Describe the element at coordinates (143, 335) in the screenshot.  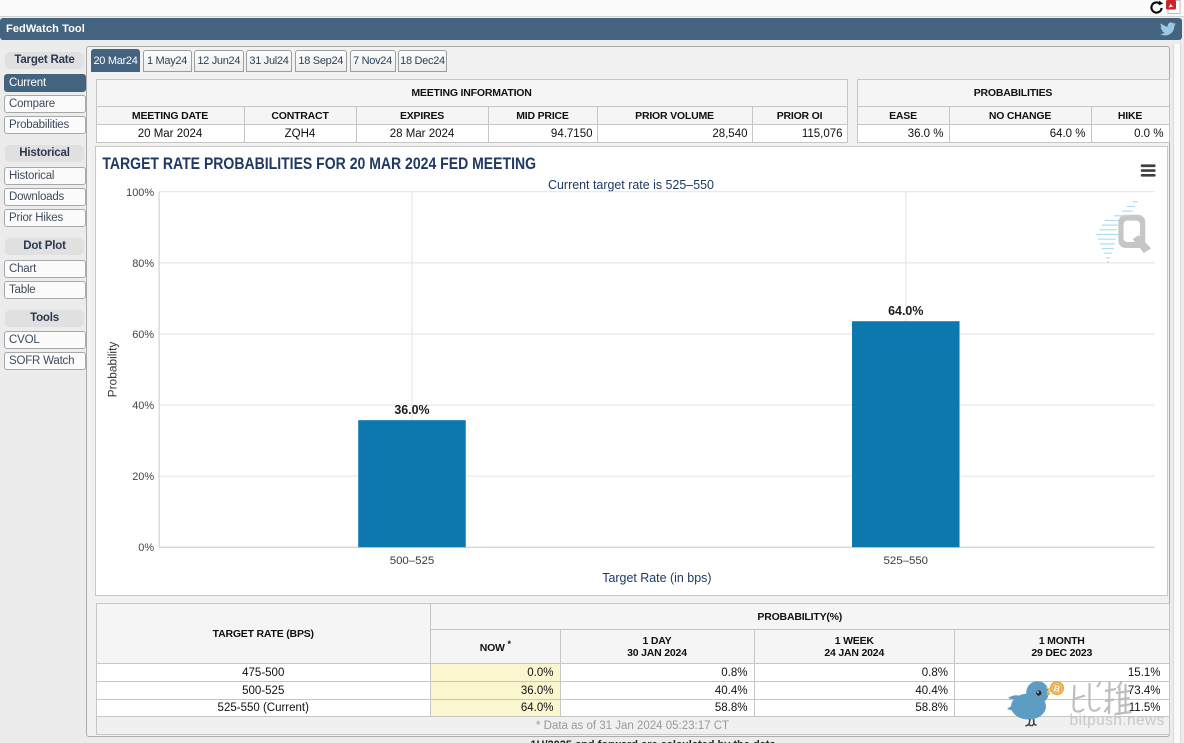
I see `svg-text: 60%` at that location.